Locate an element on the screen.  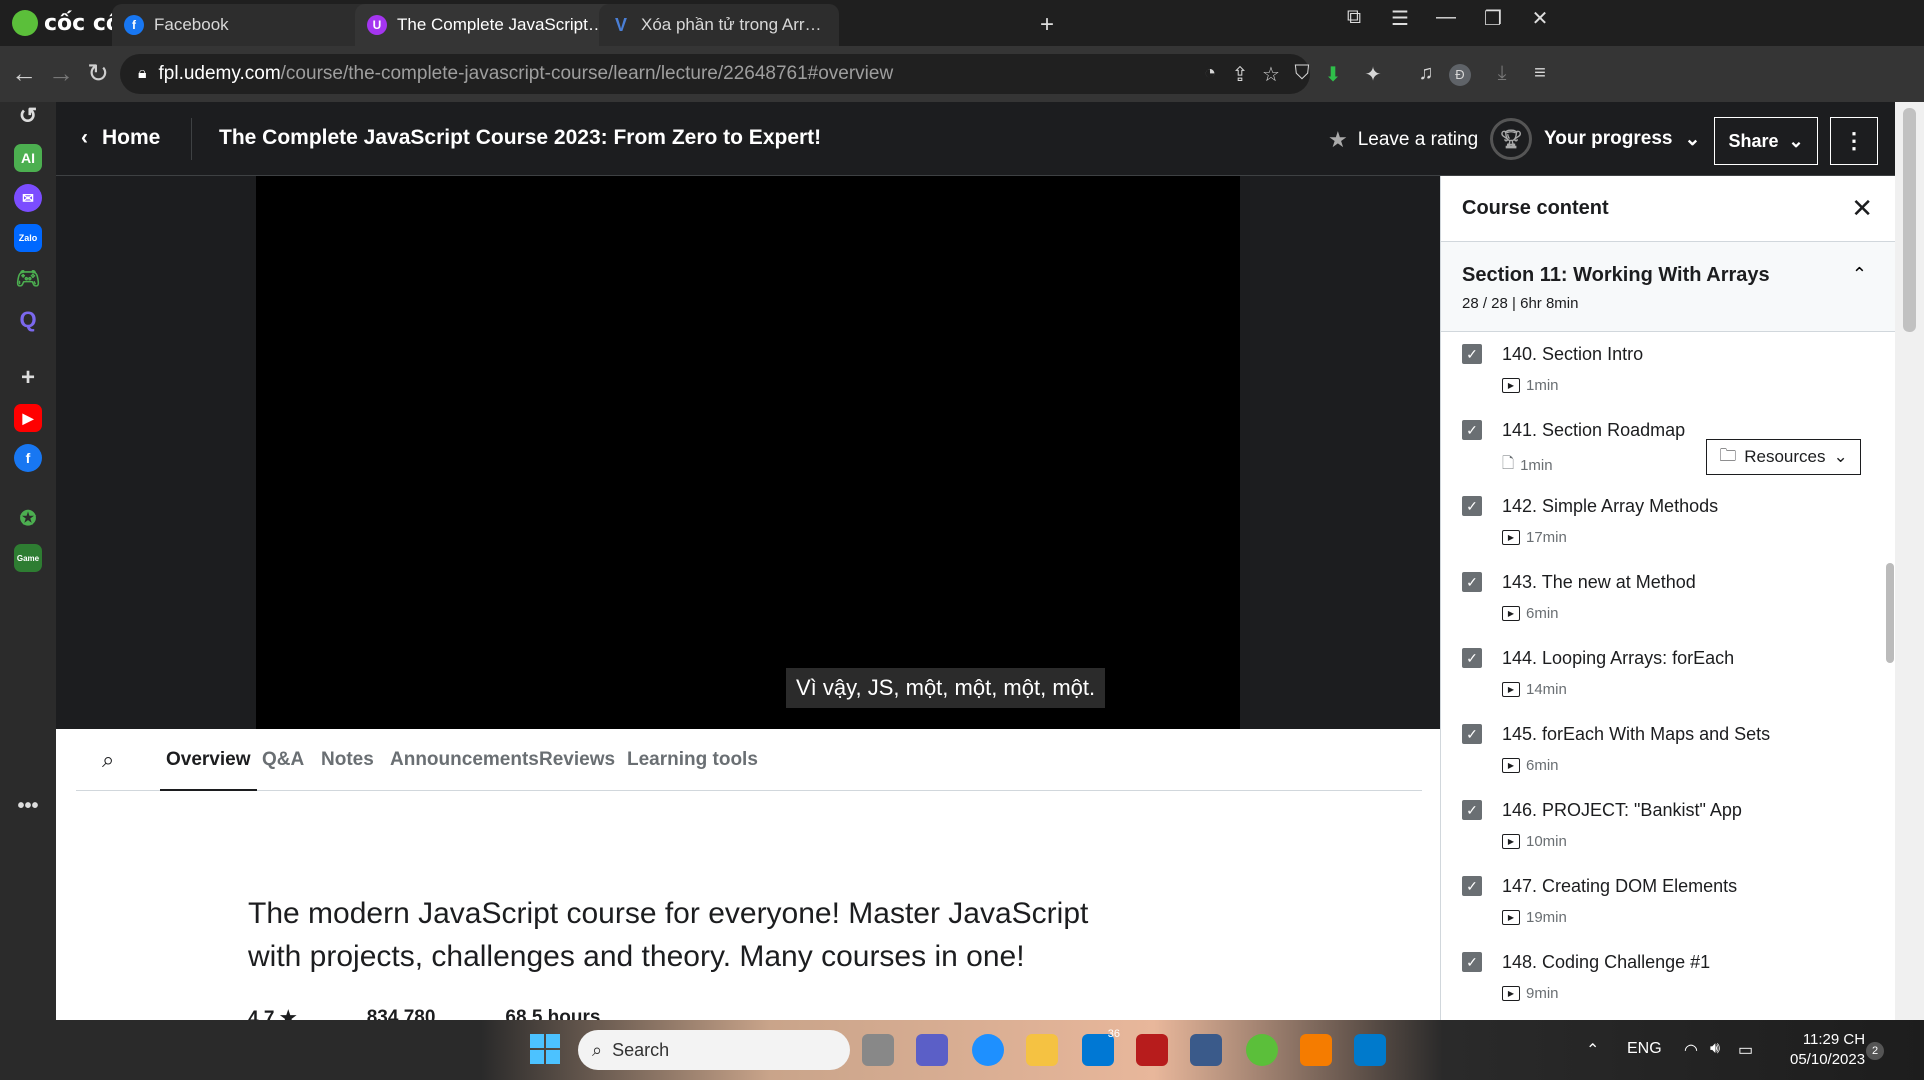
teams-icon is located at coordinates (932, 1050).